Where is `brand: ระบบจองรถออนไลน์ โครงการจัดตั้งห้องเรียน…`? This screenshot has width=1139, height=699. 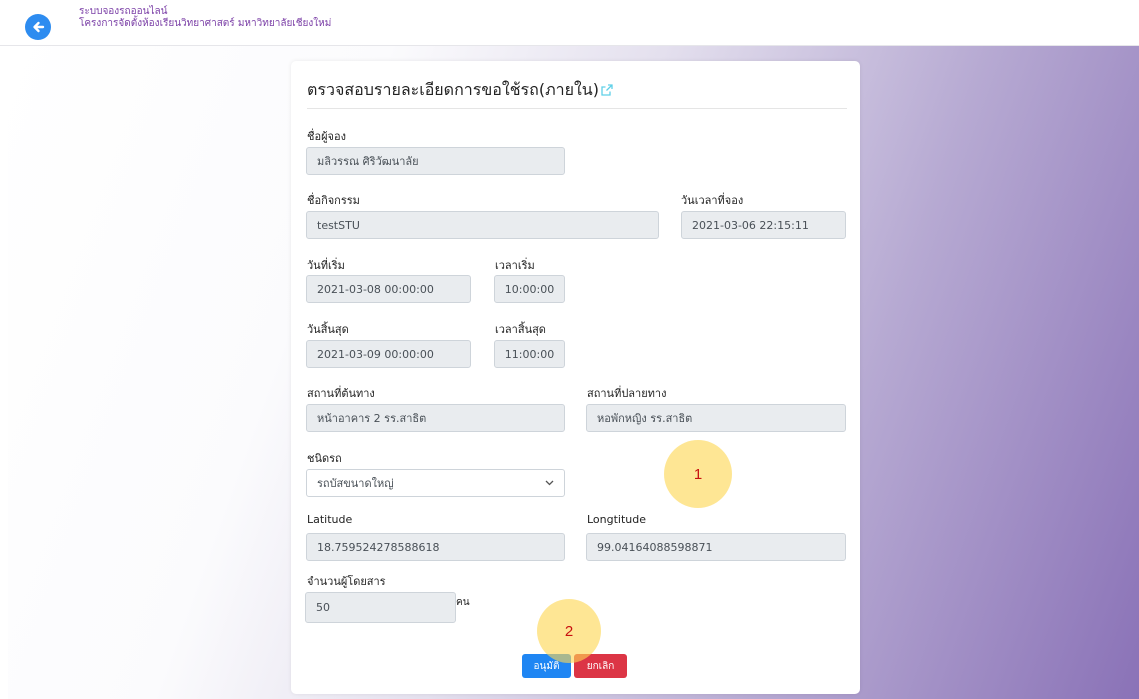 brand: ระบบจองรถออนไลน์ โครงการจัดตั้งห้องเรียน… is located at coordinates (205, 18).